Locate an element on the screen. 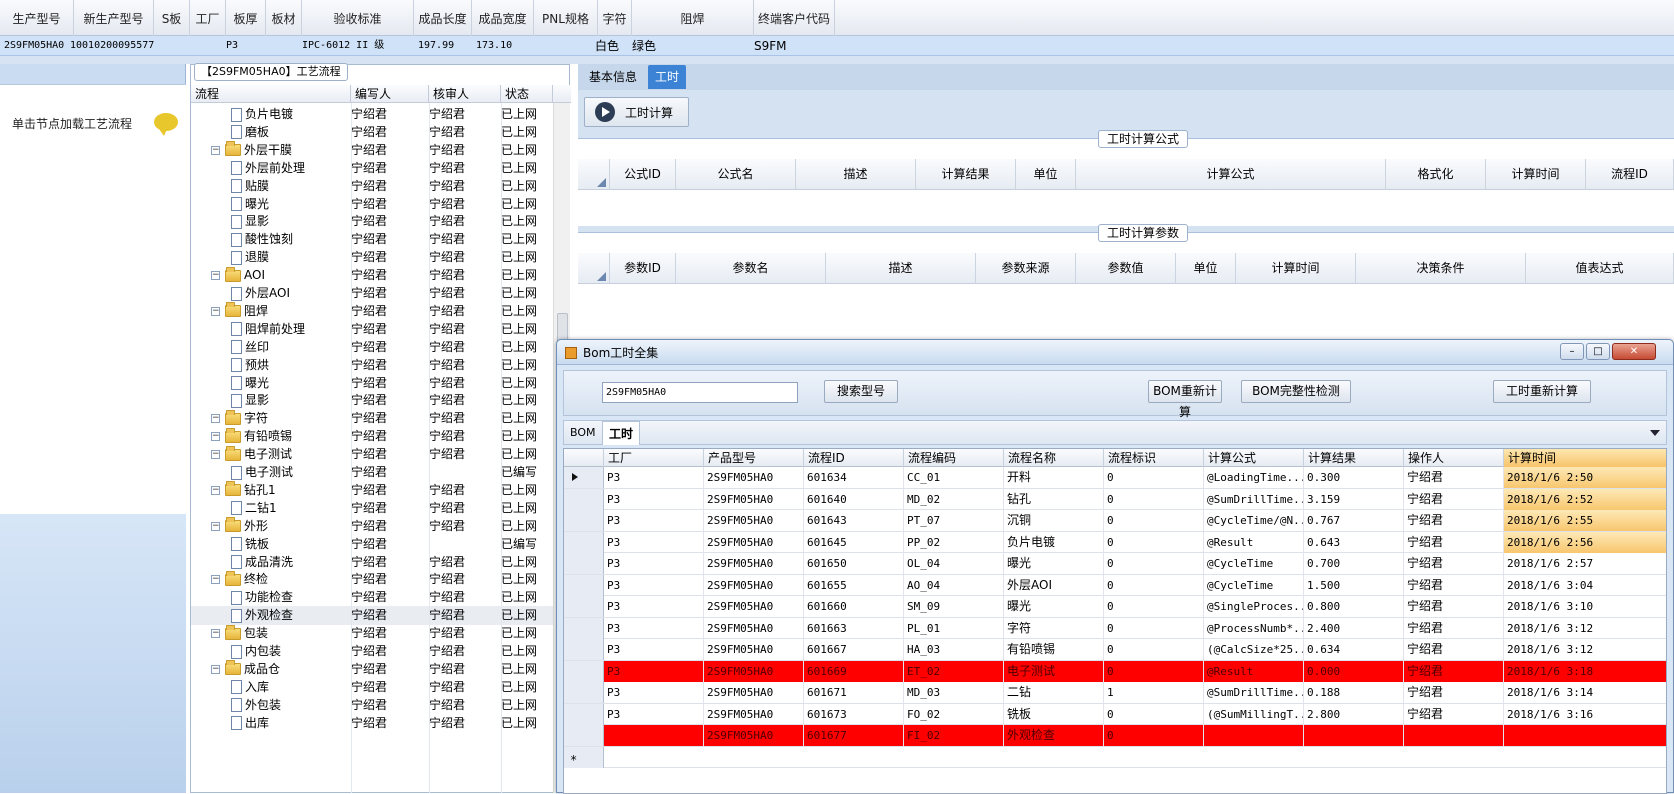  header-col-8: 成品宽度 is located at coordinates (503, 18).